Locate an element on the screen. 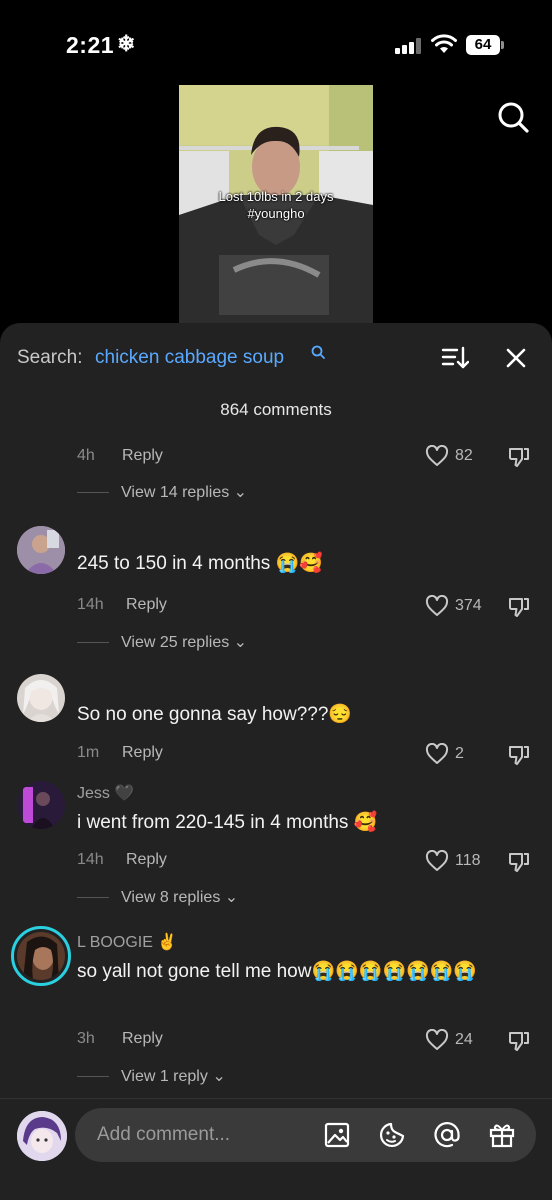 The image size is (552, 1200). wifi-icon is located at coordinates (444, 43).